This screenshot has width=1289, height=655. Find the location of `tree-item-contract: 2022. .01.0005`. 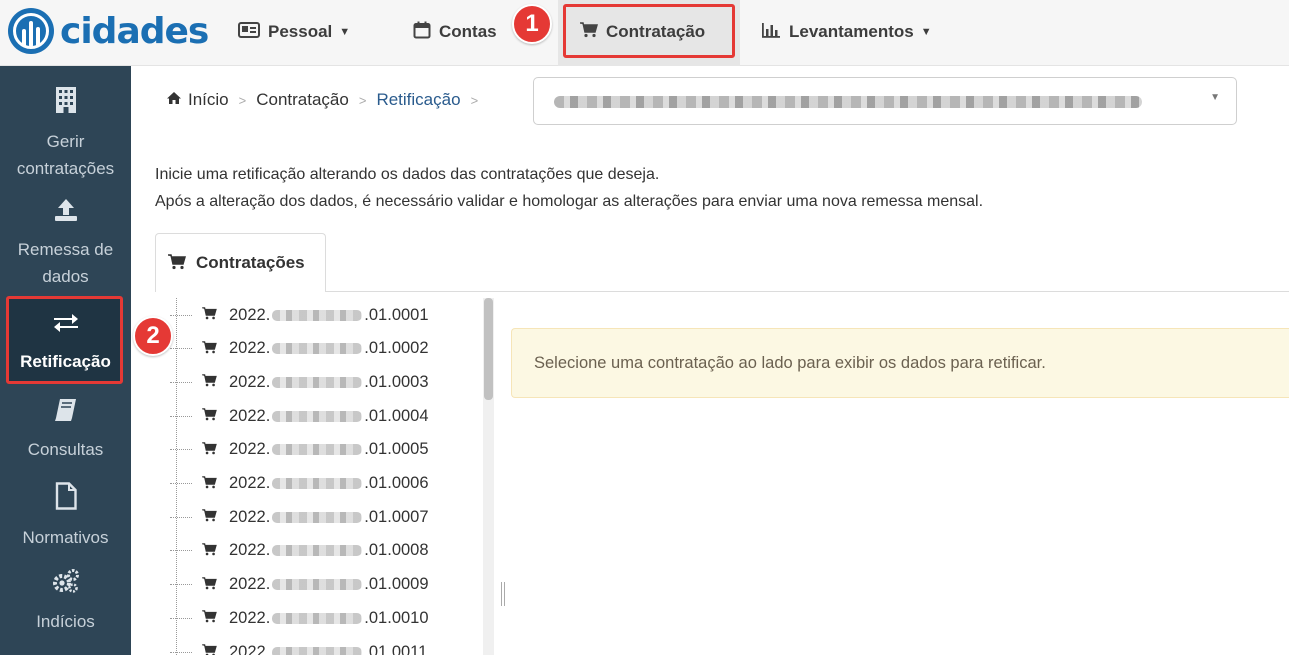

tree-item-contract: 2022. .01.0005 is located at coordinates (299, 450).